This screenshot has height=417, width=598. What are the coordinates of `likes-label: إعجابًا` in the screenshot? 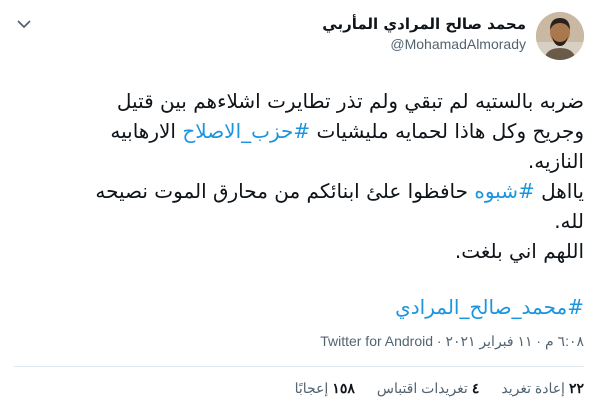 It's located at (311, 388).